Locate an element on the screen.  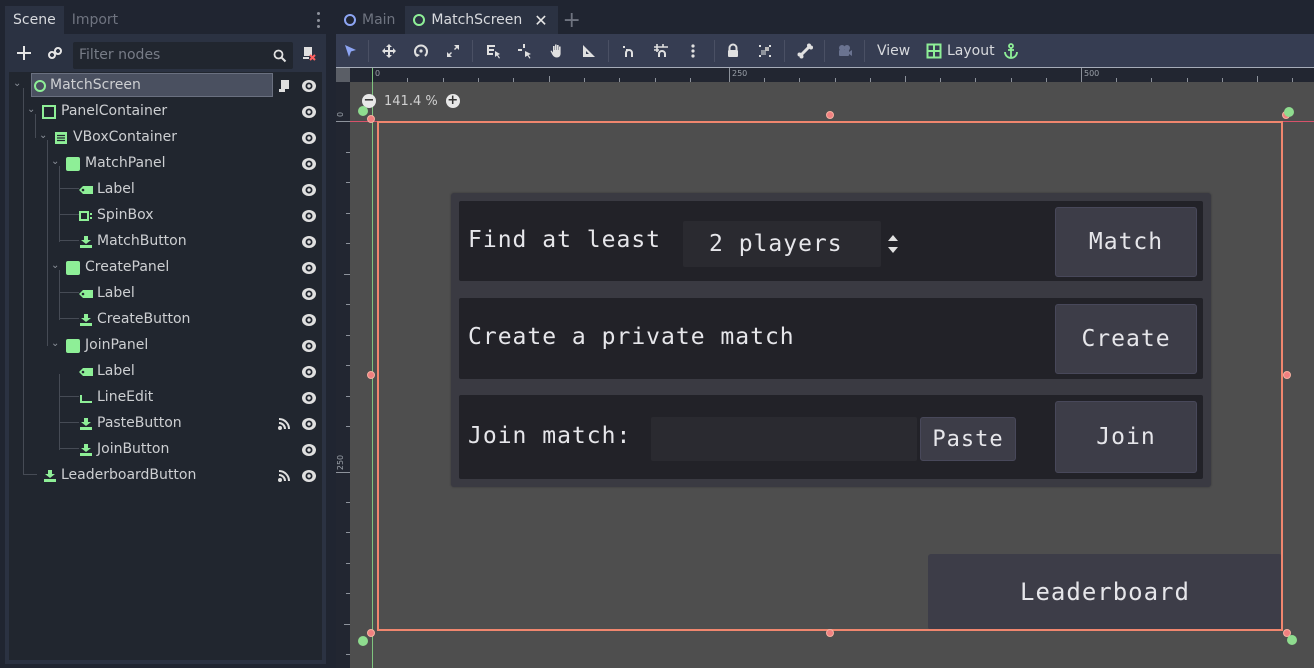
tab-import: Import is located at coordinates (95, 20).